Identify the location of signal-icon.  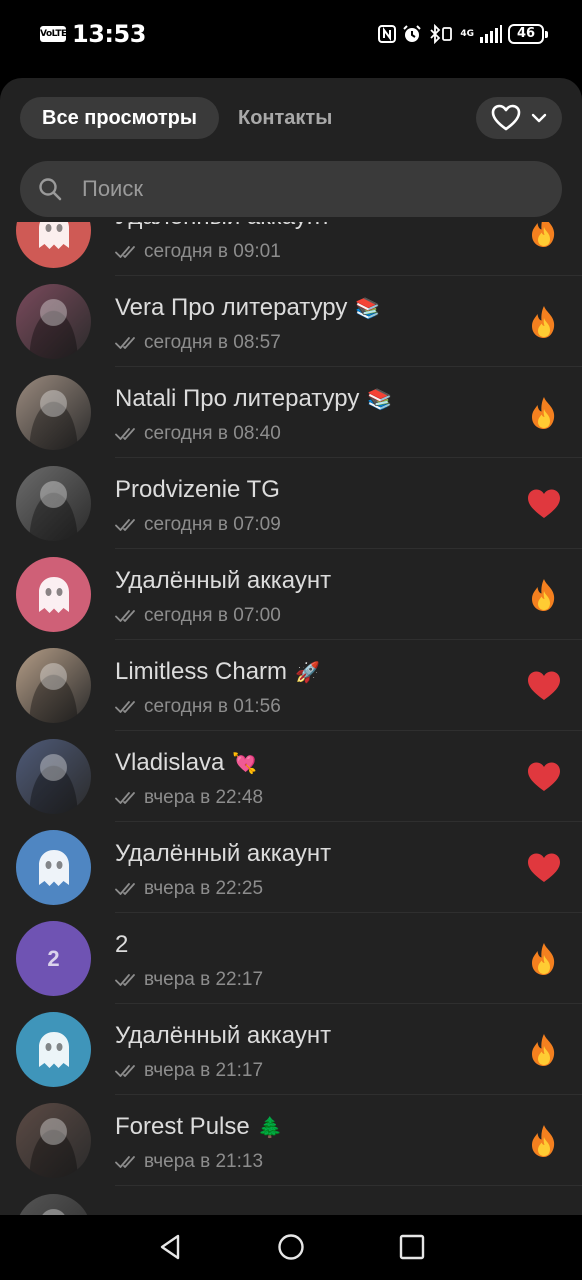
(491, 34).